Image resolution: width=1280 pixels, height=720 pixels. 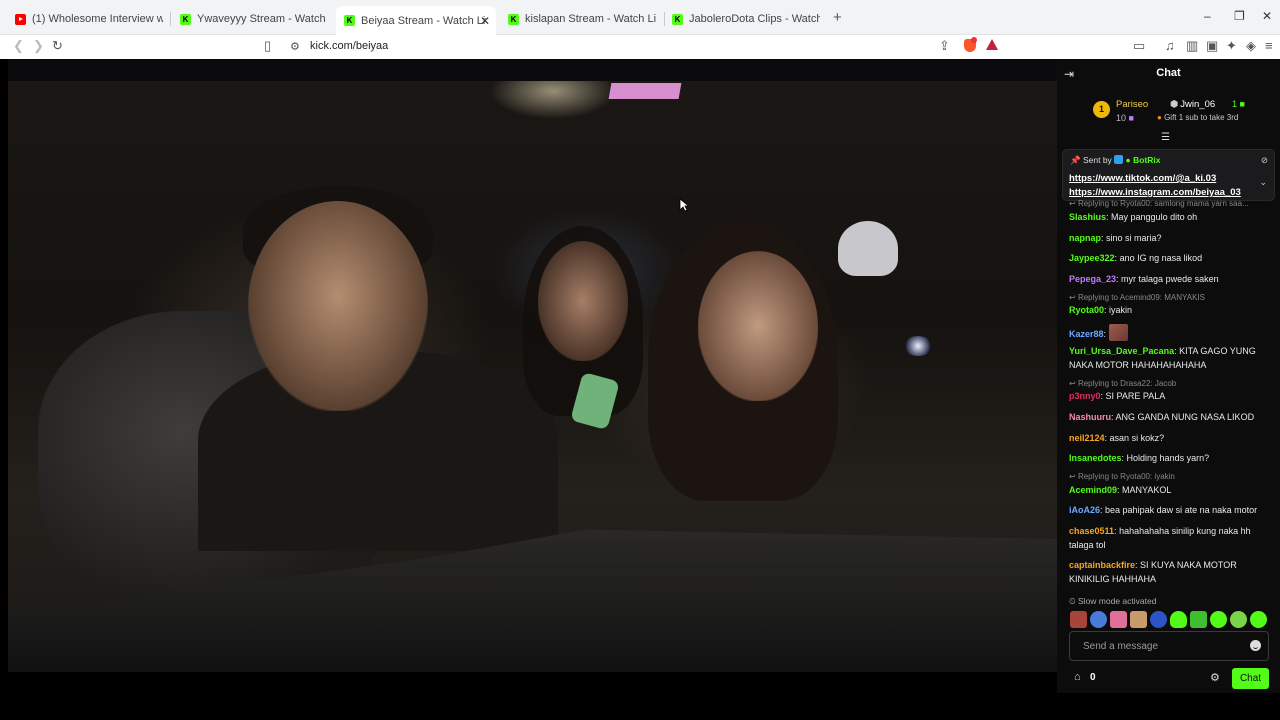 What do you see at coordinates (1139, 46) in the screenshot?
I see `reader-mode-icon: ▭` at bounding box center [1139, 46].